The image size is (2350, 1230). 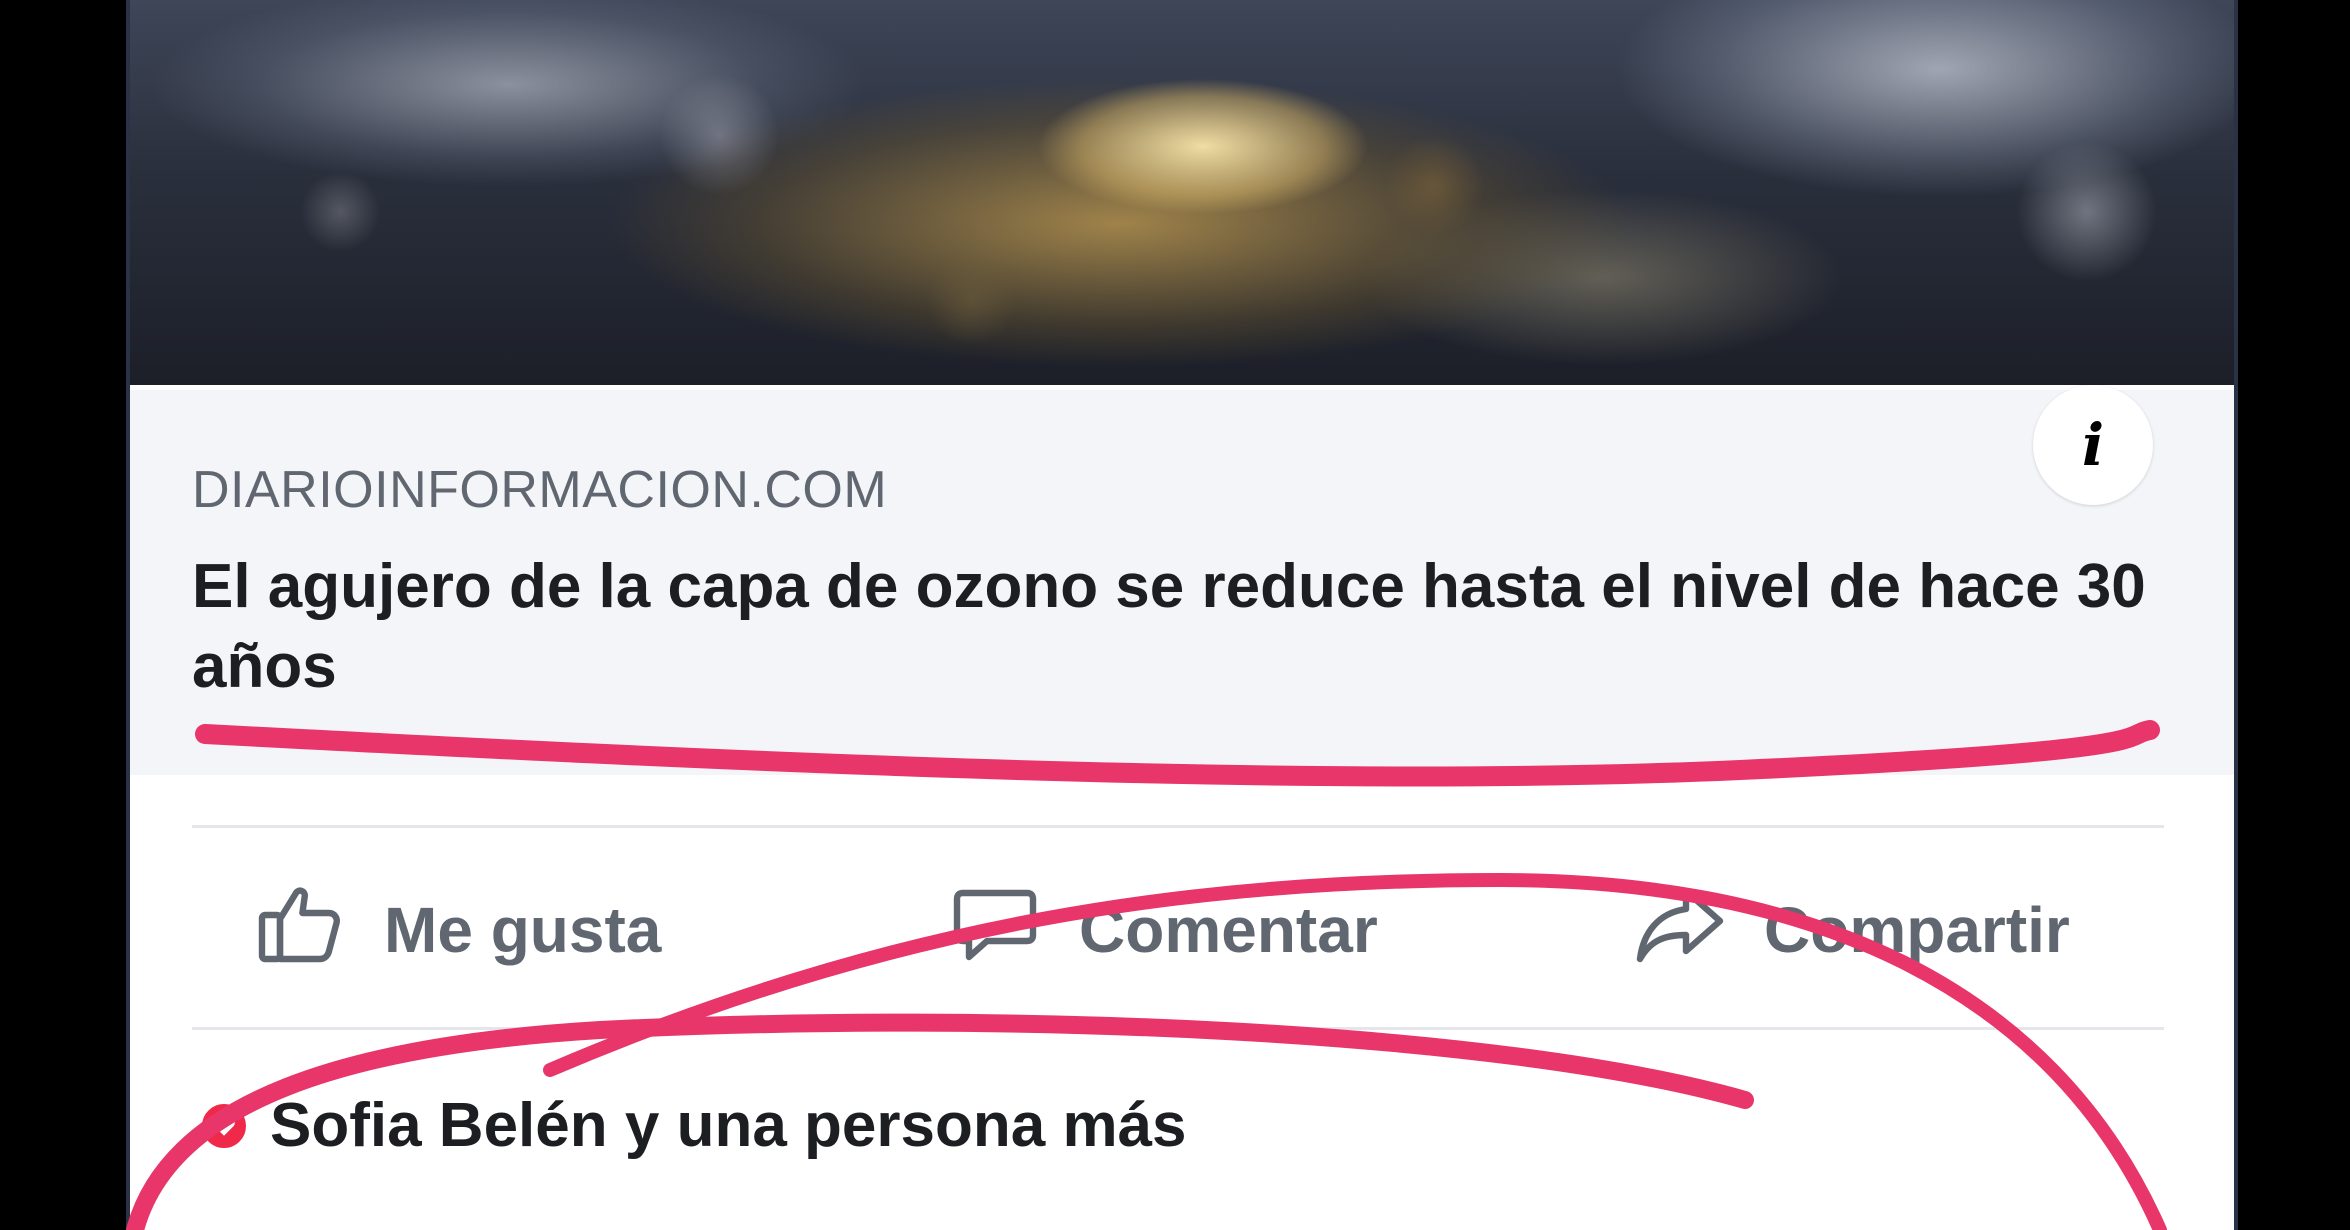 I want to click on info-icon: i, so click(x=2093, y=445).